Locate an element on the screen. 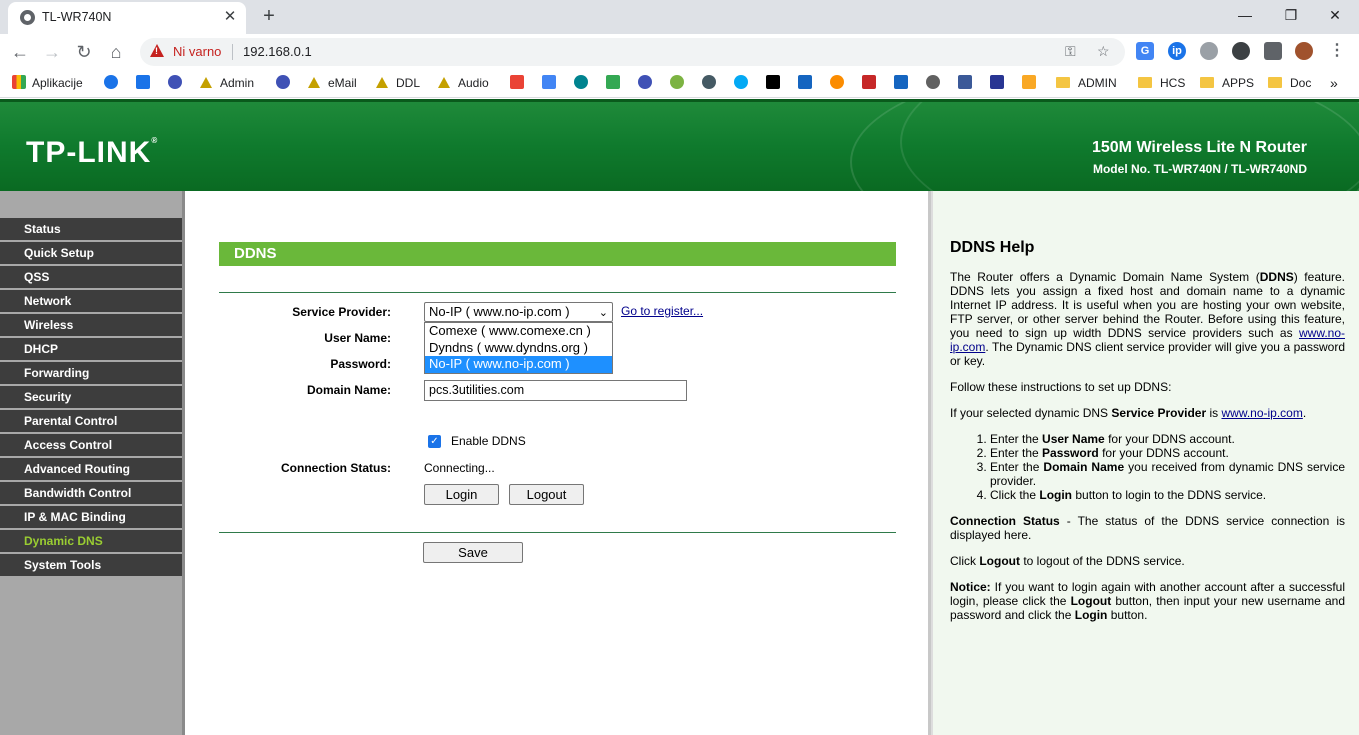  more-bookmarks-icon: » is located at coordinates (1334, 83).